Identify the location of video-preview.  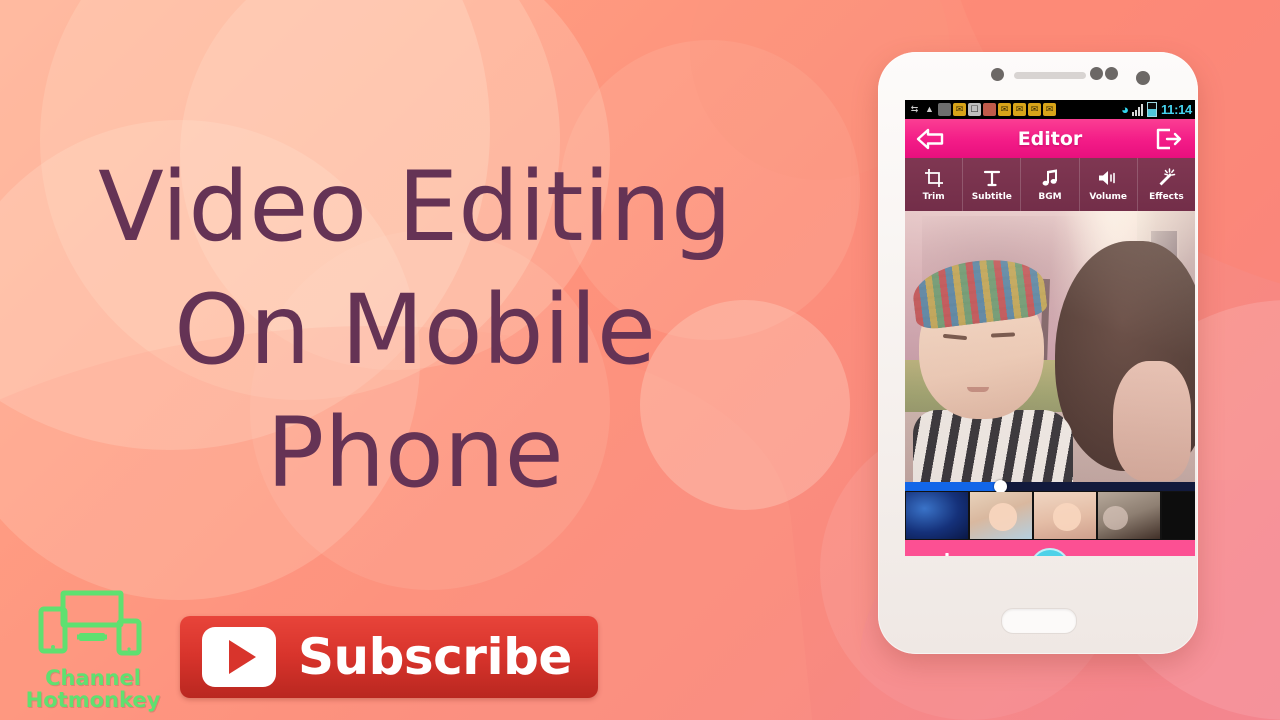
(1050, 346).